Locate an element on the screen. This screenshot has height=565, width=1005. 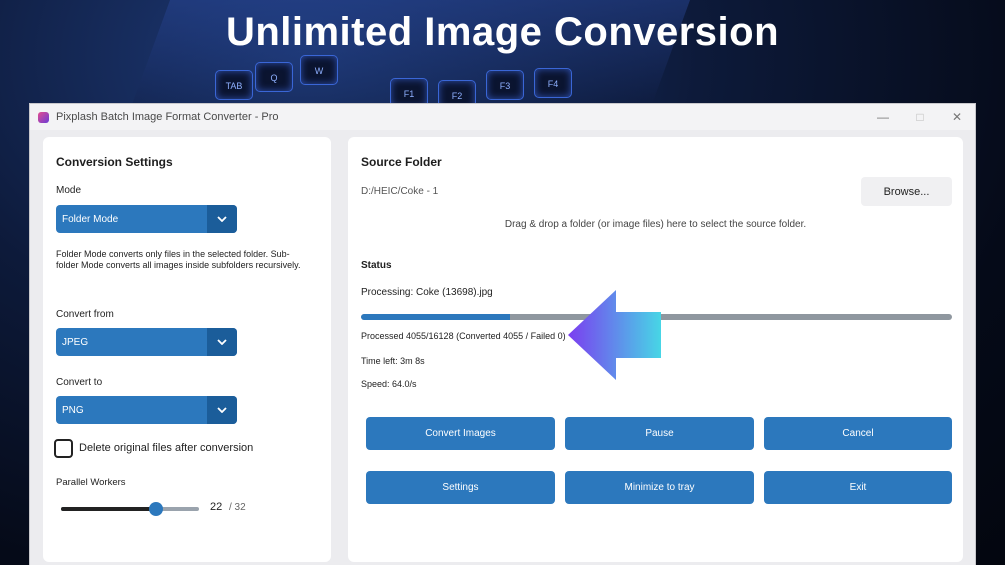
speed: Speed: 64.0/s is located at coordinates (389, 384).